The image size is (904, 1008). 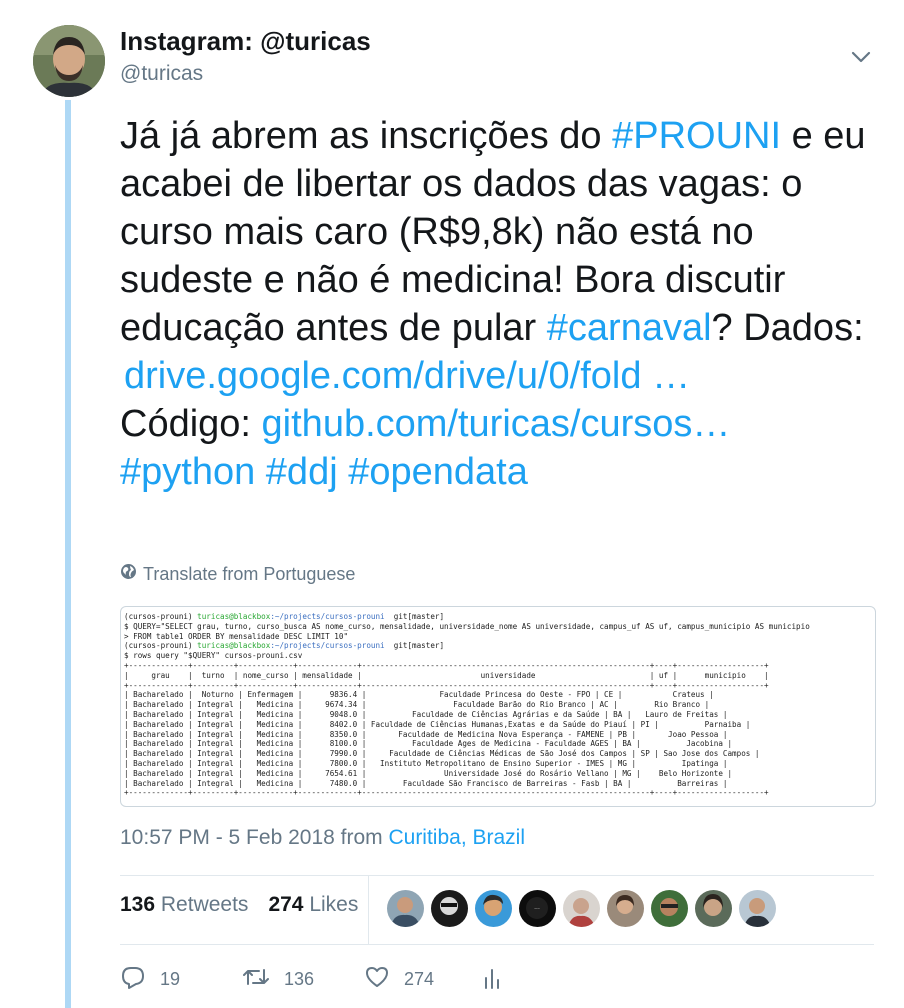 What do you see at coordinates (629, 328) in the screenshot?
I see `hashtag-carnaval: #carnaval` at bounding box center [629, 328].